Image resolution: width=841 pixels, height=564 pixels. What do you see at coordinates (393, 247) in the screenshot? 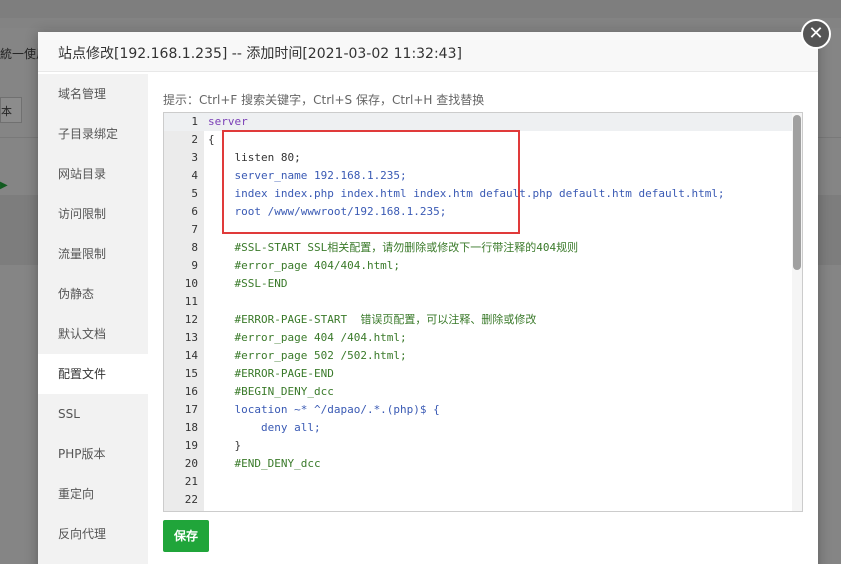
I see `code-text: #SSL-START SSL相关配置，请勿删除或修改下一行带注释的404规则` at bounding box center [393, 247].